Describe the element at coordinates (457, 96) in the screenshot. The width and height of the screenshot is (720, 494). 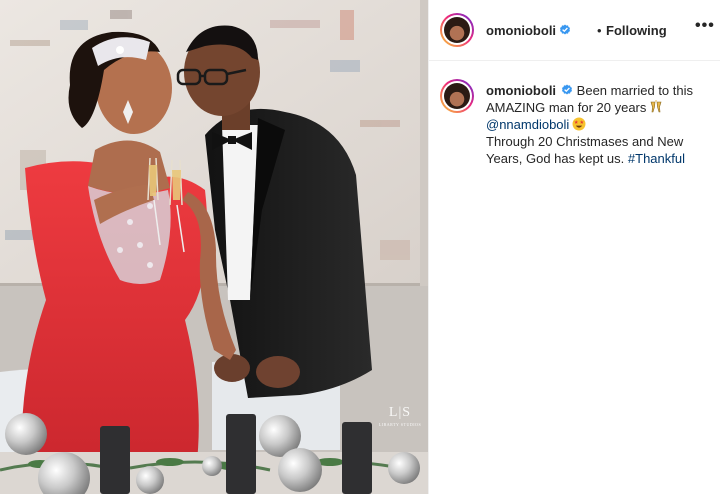
I see `caption-avatar` at that location.